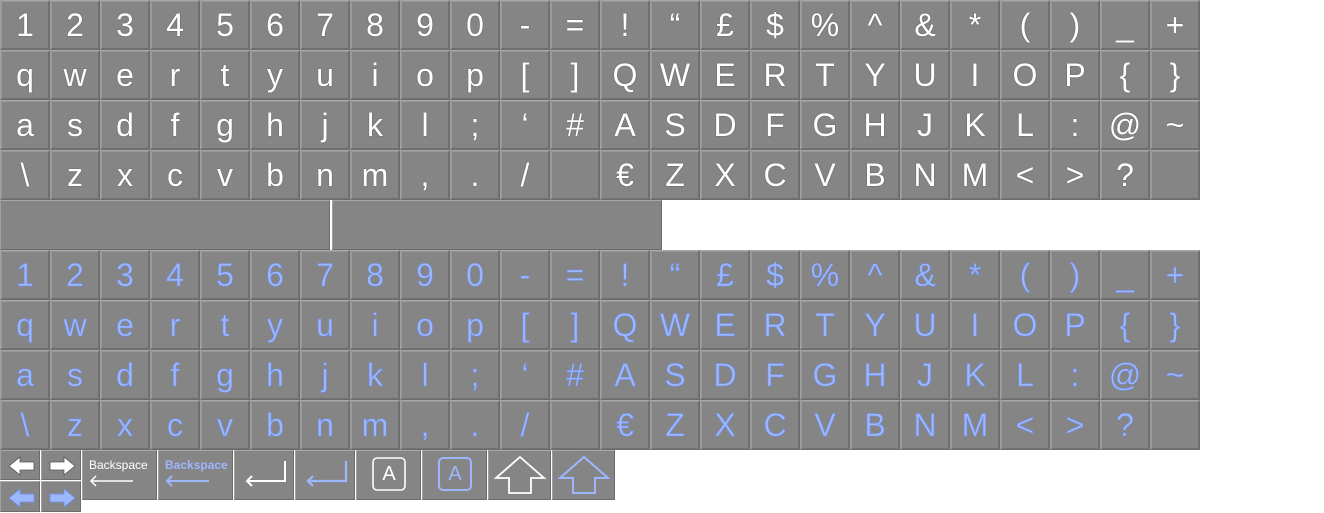  What do you see at coordinates (75, 175) in the screenshot?
I see `key-white: z` at bounding box center [75, 175].